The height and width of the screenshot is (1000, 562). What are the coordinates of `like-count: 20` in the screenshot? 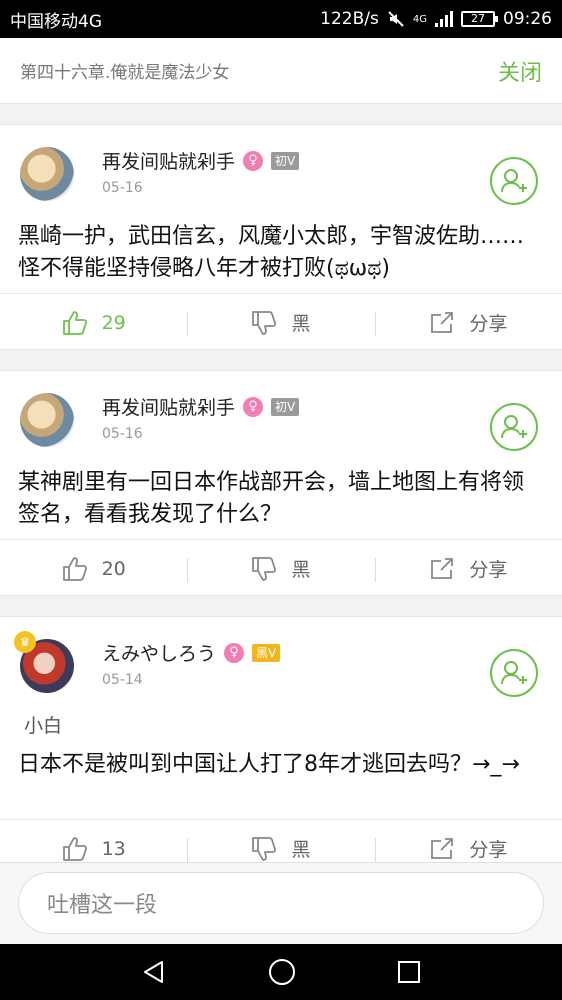 It's located at (113, 568).